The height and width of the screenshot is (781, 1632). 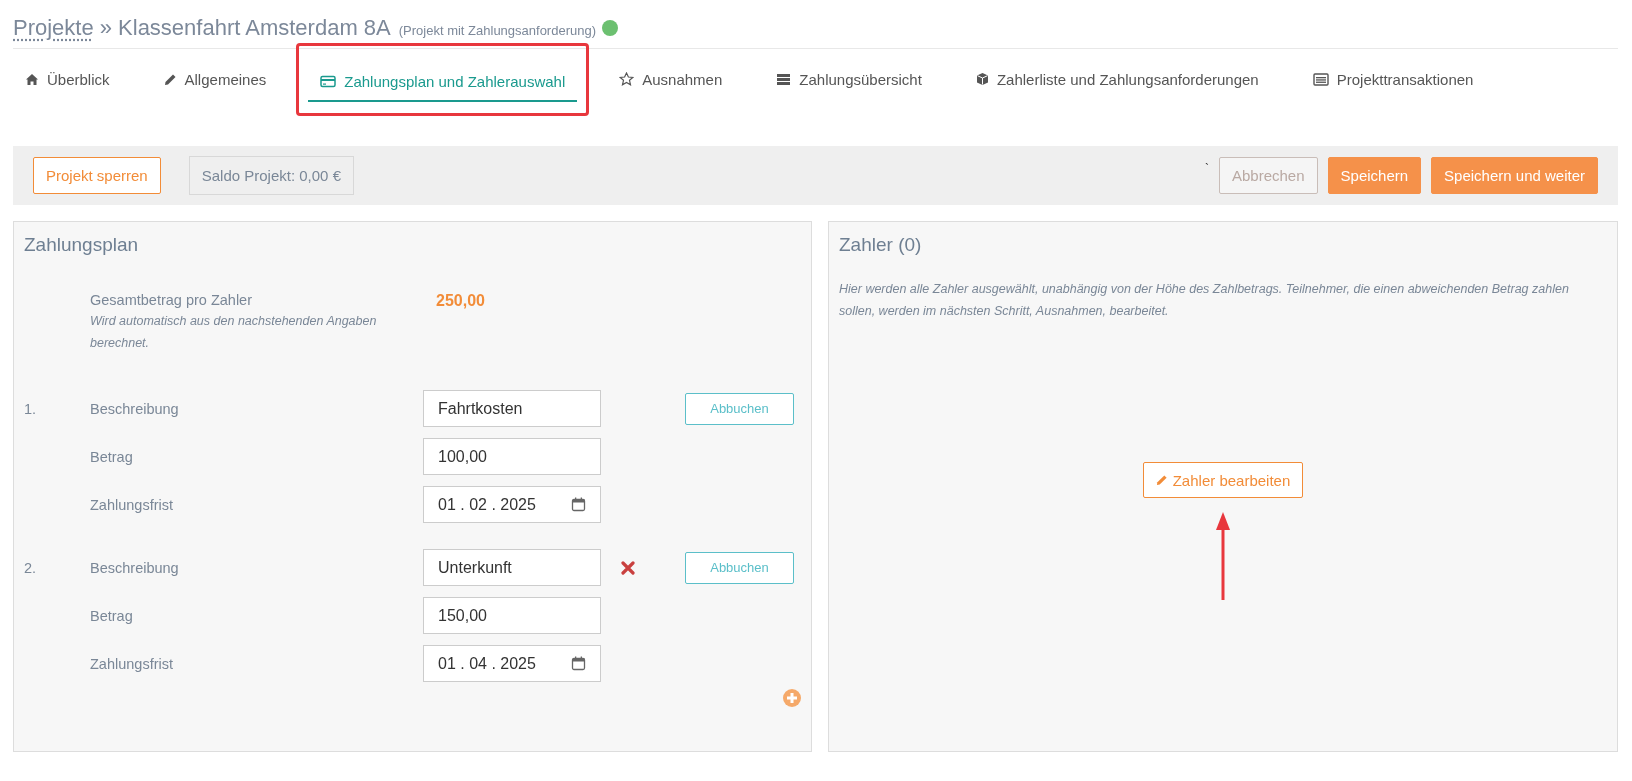 I want to click on tab: Projekttransaktionen, so click(x=1393, y=79).